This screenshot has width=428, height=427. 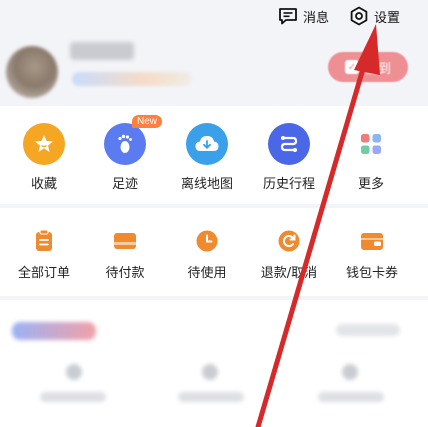 I want to click on order-to-use: 待使用, so click(x=207, y=254).